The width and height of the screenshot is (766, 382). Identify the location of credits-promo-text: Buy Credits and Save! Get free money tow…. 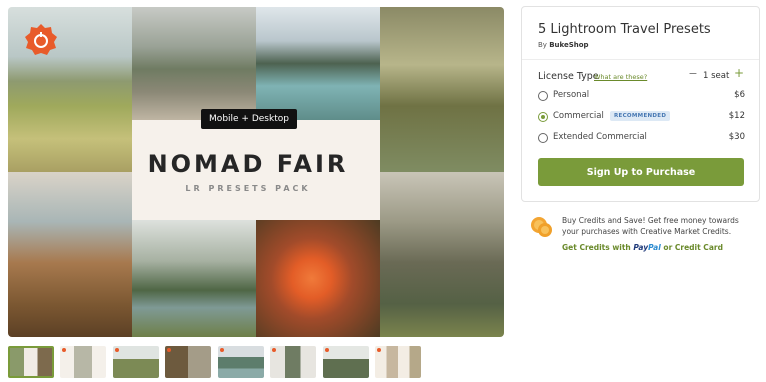
(650, 226).